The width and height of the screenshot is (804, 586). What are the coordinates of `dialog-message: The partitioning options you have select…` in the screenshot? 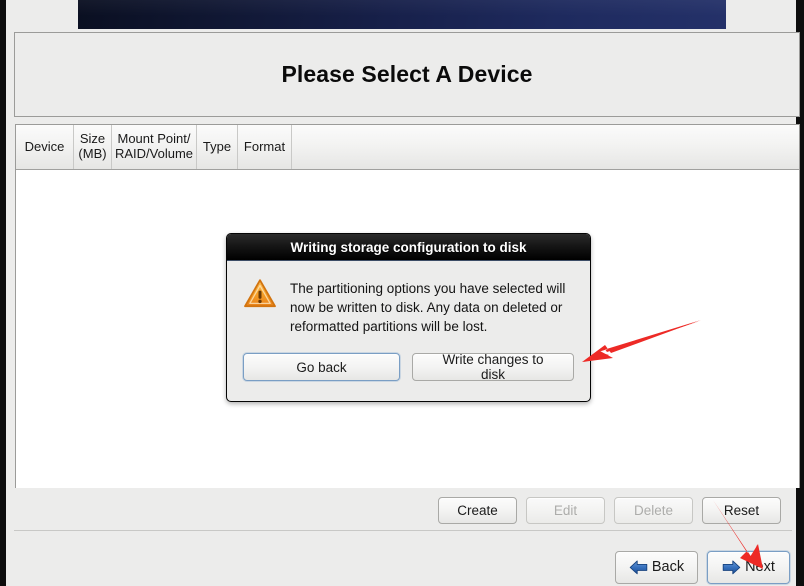 It's located at (428, 308).